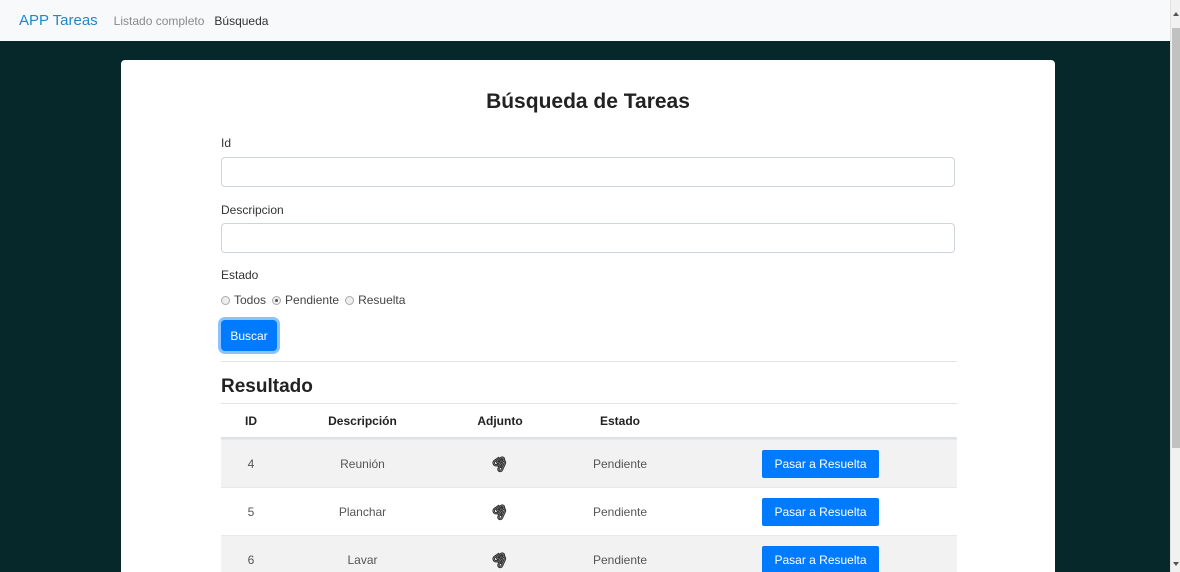 This screenshot has width=1180, height=572. I want to click on cell-descripcion: Planchar, so click(362, 511).